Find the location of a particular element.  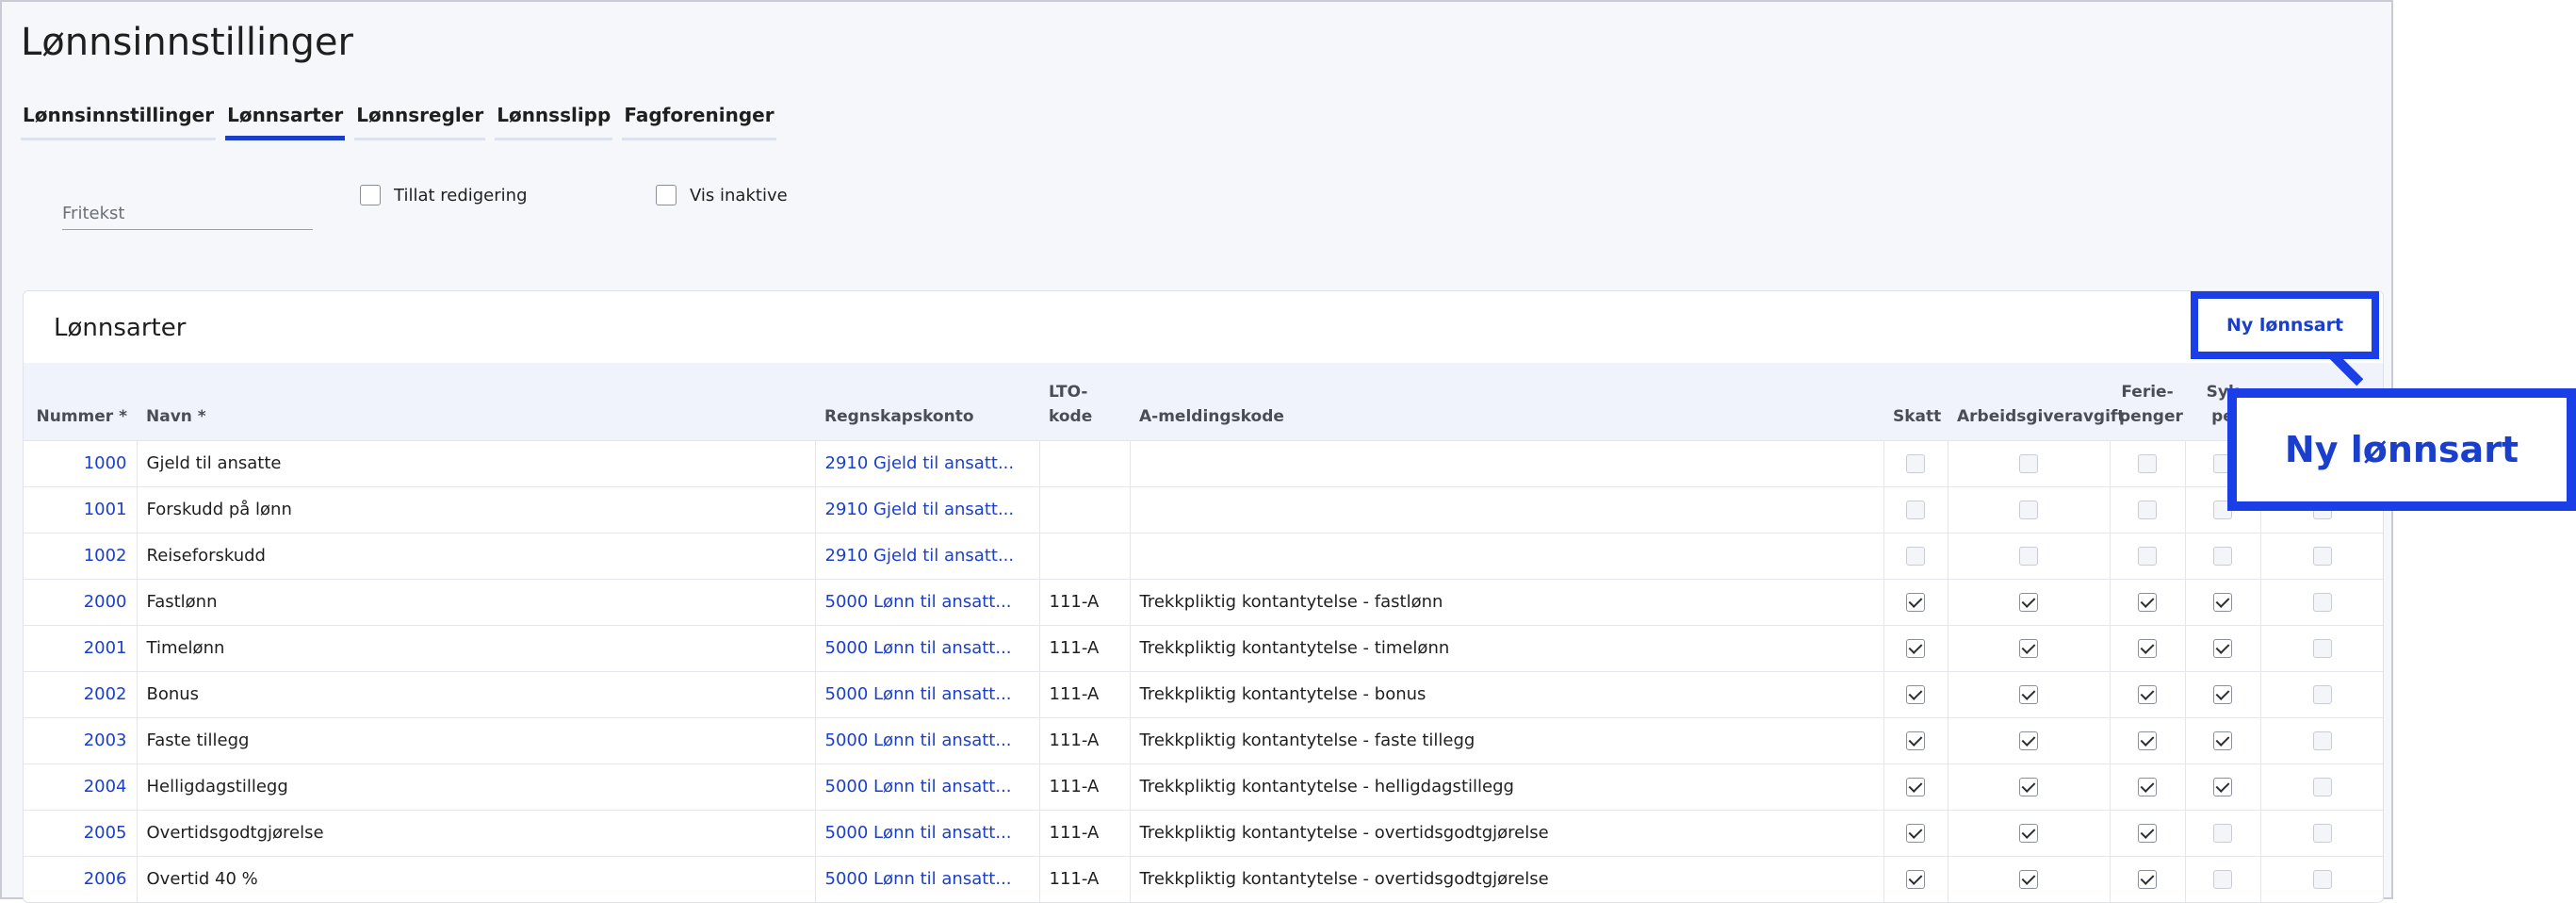

lto-line1: LTO- is located at coordinates (1068, 392).